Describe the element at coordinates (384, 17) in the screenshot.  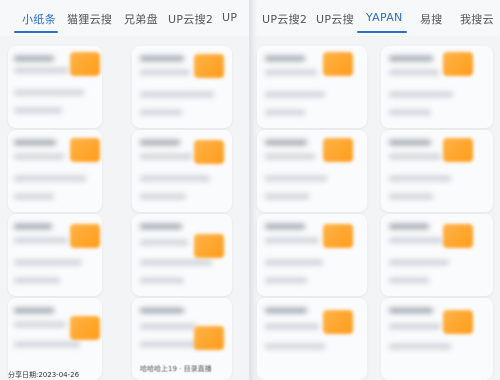
I see `tab-yapan: YAPAN` at that location.